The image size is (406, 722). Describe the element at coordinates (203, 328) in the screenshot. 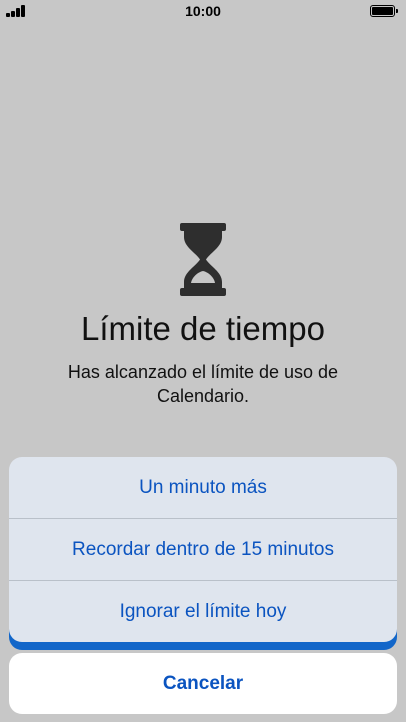

I see `screen-time-title: Límite de tiempo` at that location.